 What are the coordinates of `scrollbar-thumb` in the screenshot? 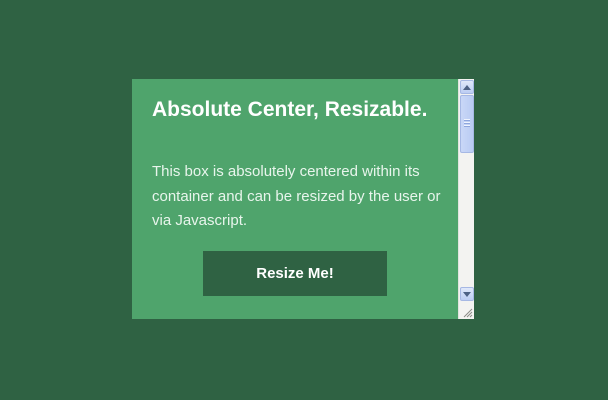 It's located at (467, 124).